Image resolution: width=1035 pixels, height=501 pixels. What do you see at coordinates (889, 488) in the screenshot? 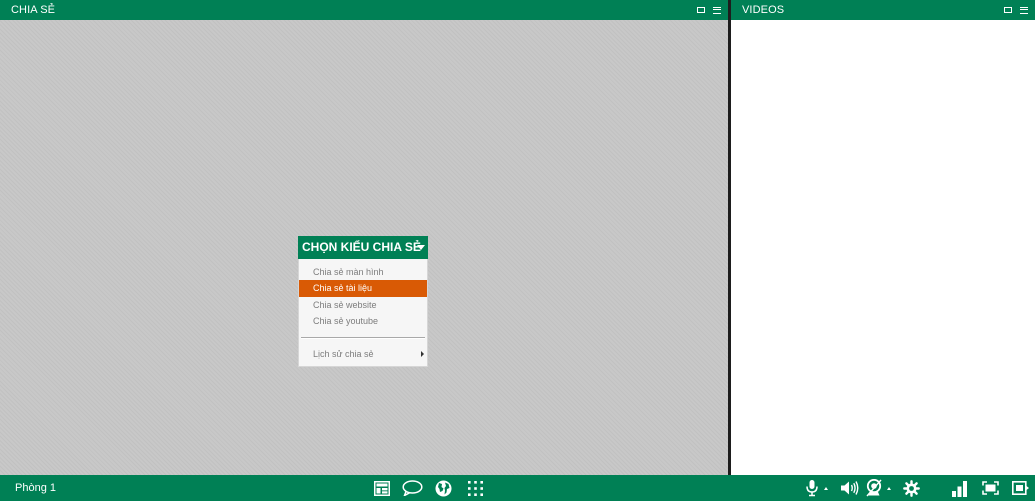
I see `webcam-options-caret-icon` at bounding box center [889, 488].